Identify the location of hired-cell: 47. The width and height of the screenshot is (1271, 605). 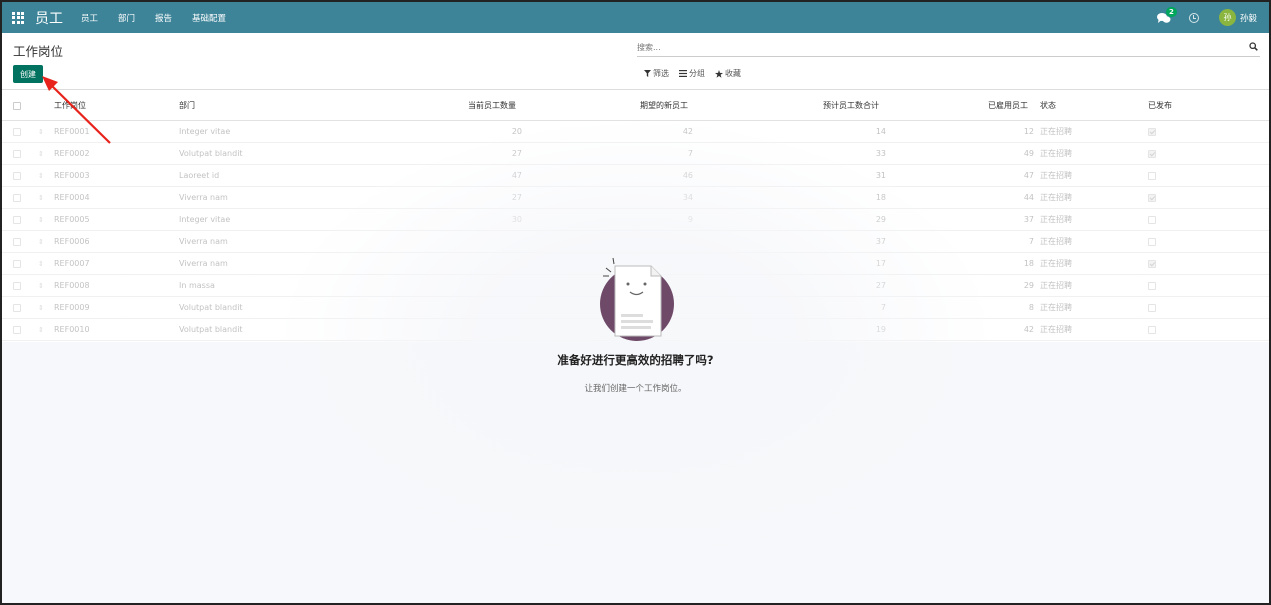
(1028, 175).